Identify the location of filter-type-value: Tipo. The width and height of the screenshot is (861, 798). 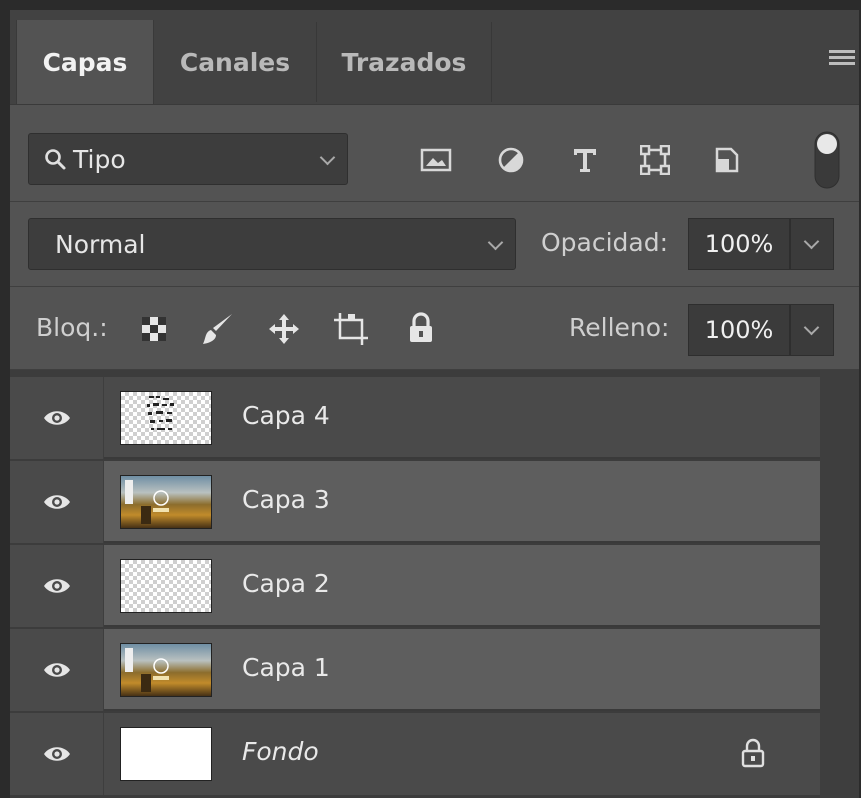
(99, 159).